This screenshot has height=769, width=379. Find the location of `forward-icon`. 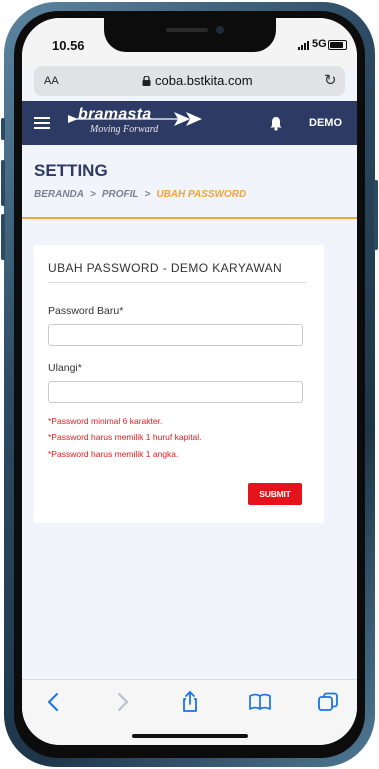

forward-icon is located at coordinates (122, 702).